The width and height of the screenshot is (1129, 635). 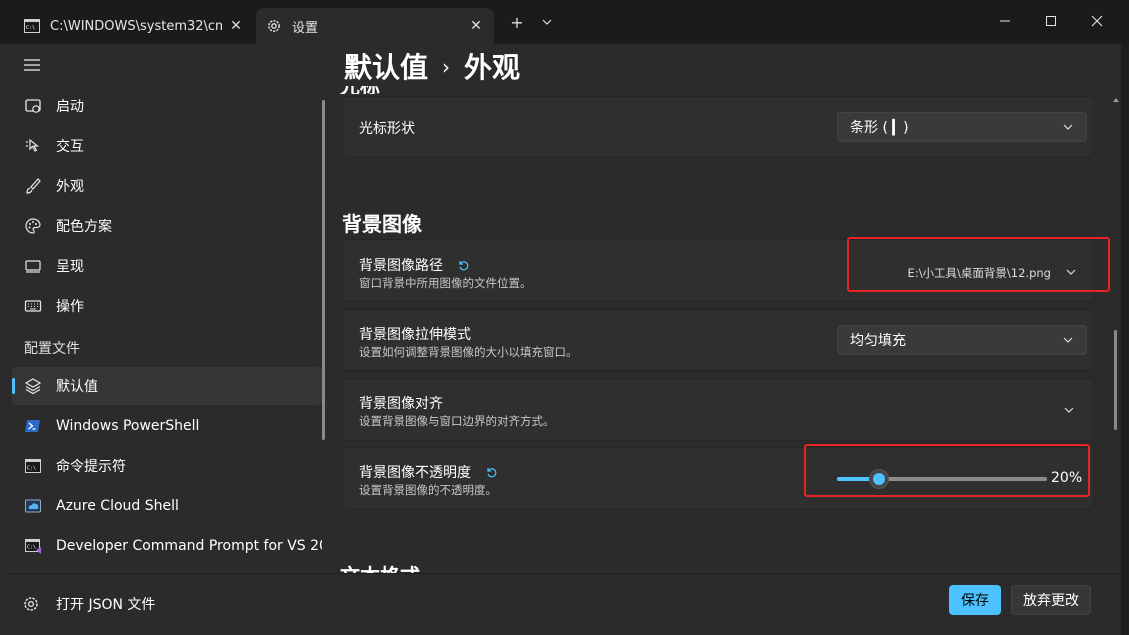 What do you see at coordinates (91, 467) in the screenshot?
I see `sidebar-item-label: 命令提示符` at bounding box center [91, 467].